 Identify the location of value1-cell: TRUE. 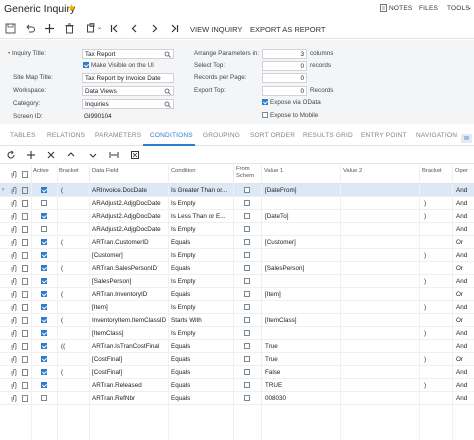
(273, 385).